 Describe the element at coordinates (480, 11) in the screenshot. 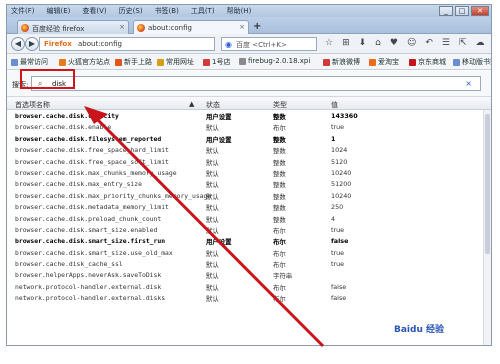

I see `close-window-button: ✕` at that location.